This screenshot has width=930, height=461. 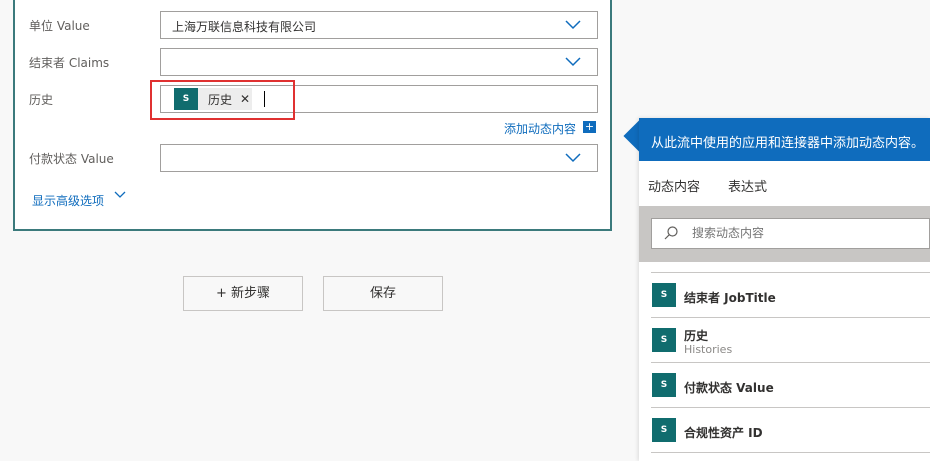 What do you see at coordinates (802, 233) in the screenshot?
I see `search-input` at bounding box center [802, 233].